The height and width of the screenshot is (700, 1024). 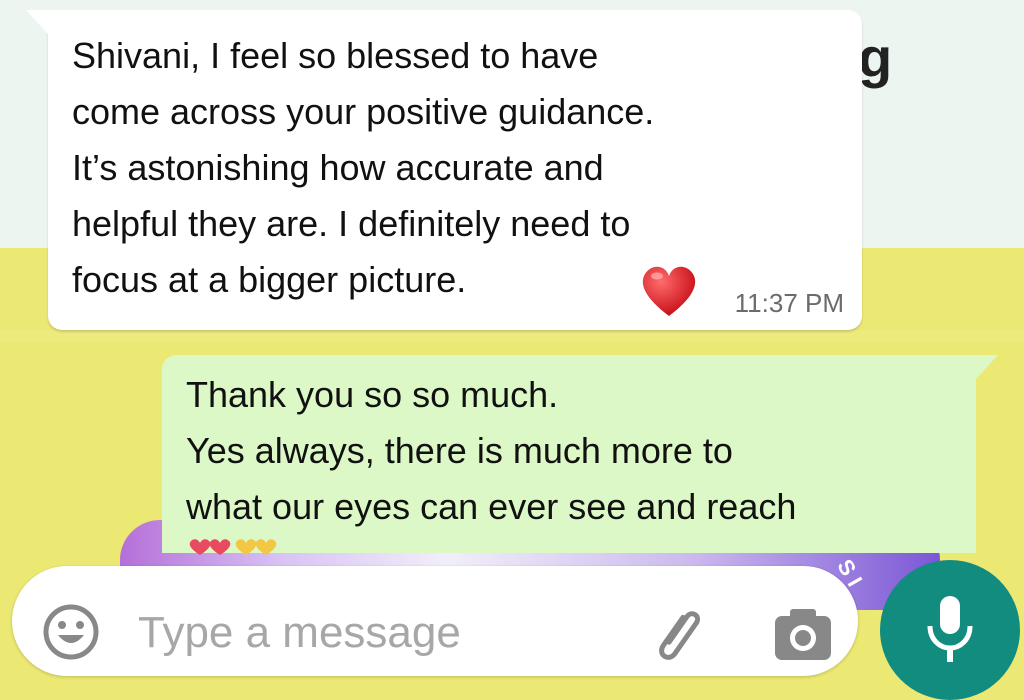 I want to click on heart-emoji-icon, so click(x=669, y=291).